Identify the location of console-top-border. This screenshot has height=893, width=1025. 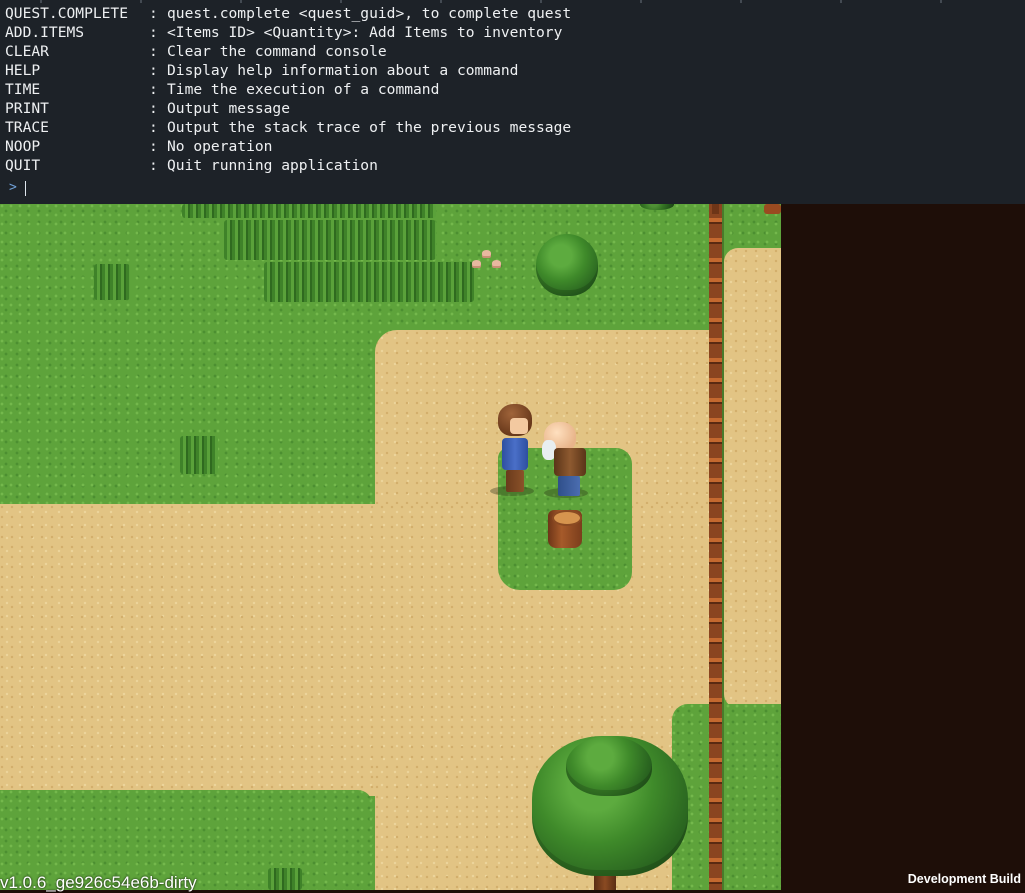
(512, 1).